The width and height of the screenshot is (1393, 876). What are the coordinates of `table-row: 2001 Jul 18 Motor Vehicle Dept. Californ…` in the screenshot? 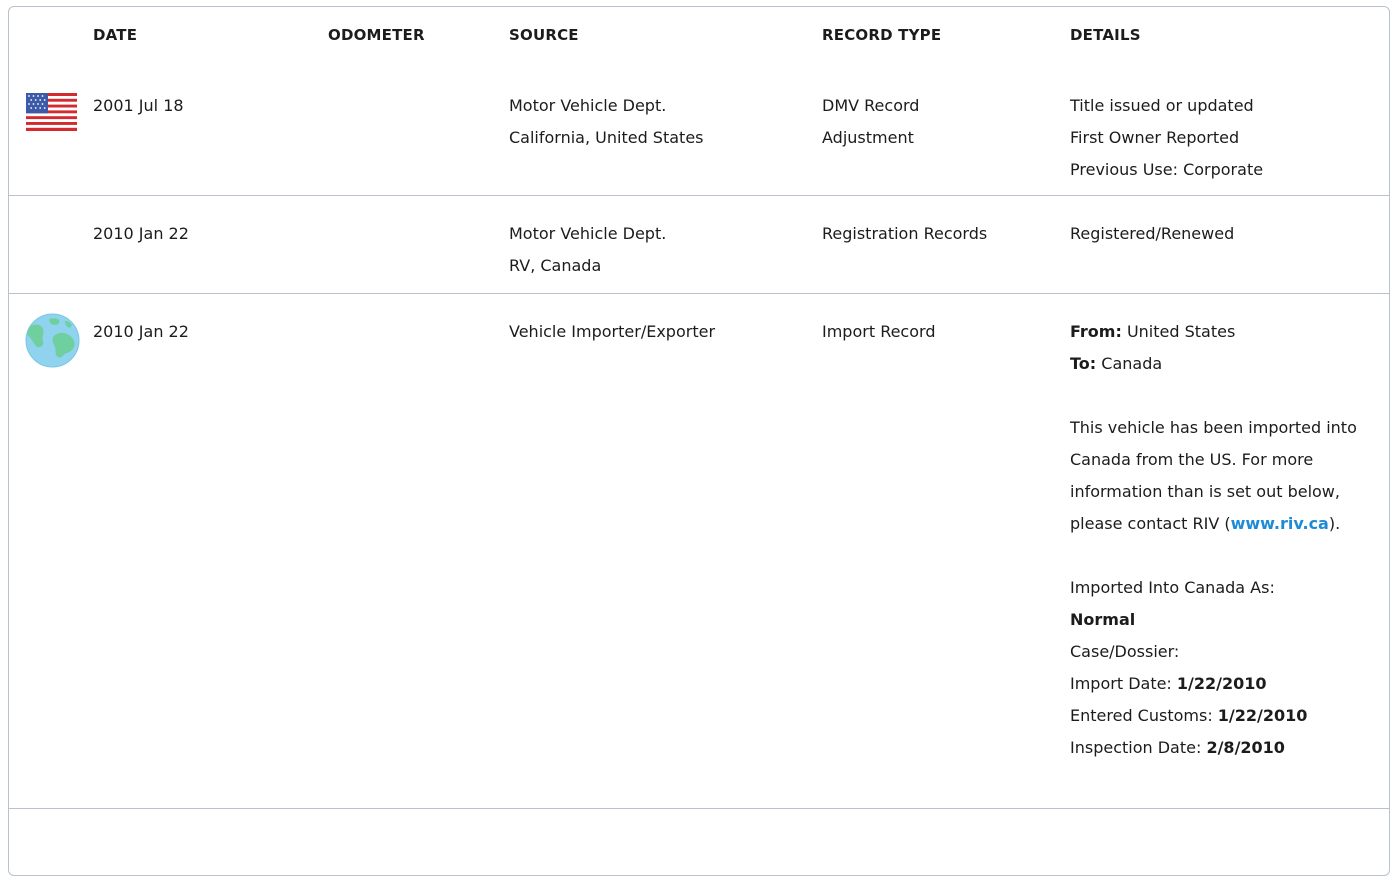 It's located at (699, 132).